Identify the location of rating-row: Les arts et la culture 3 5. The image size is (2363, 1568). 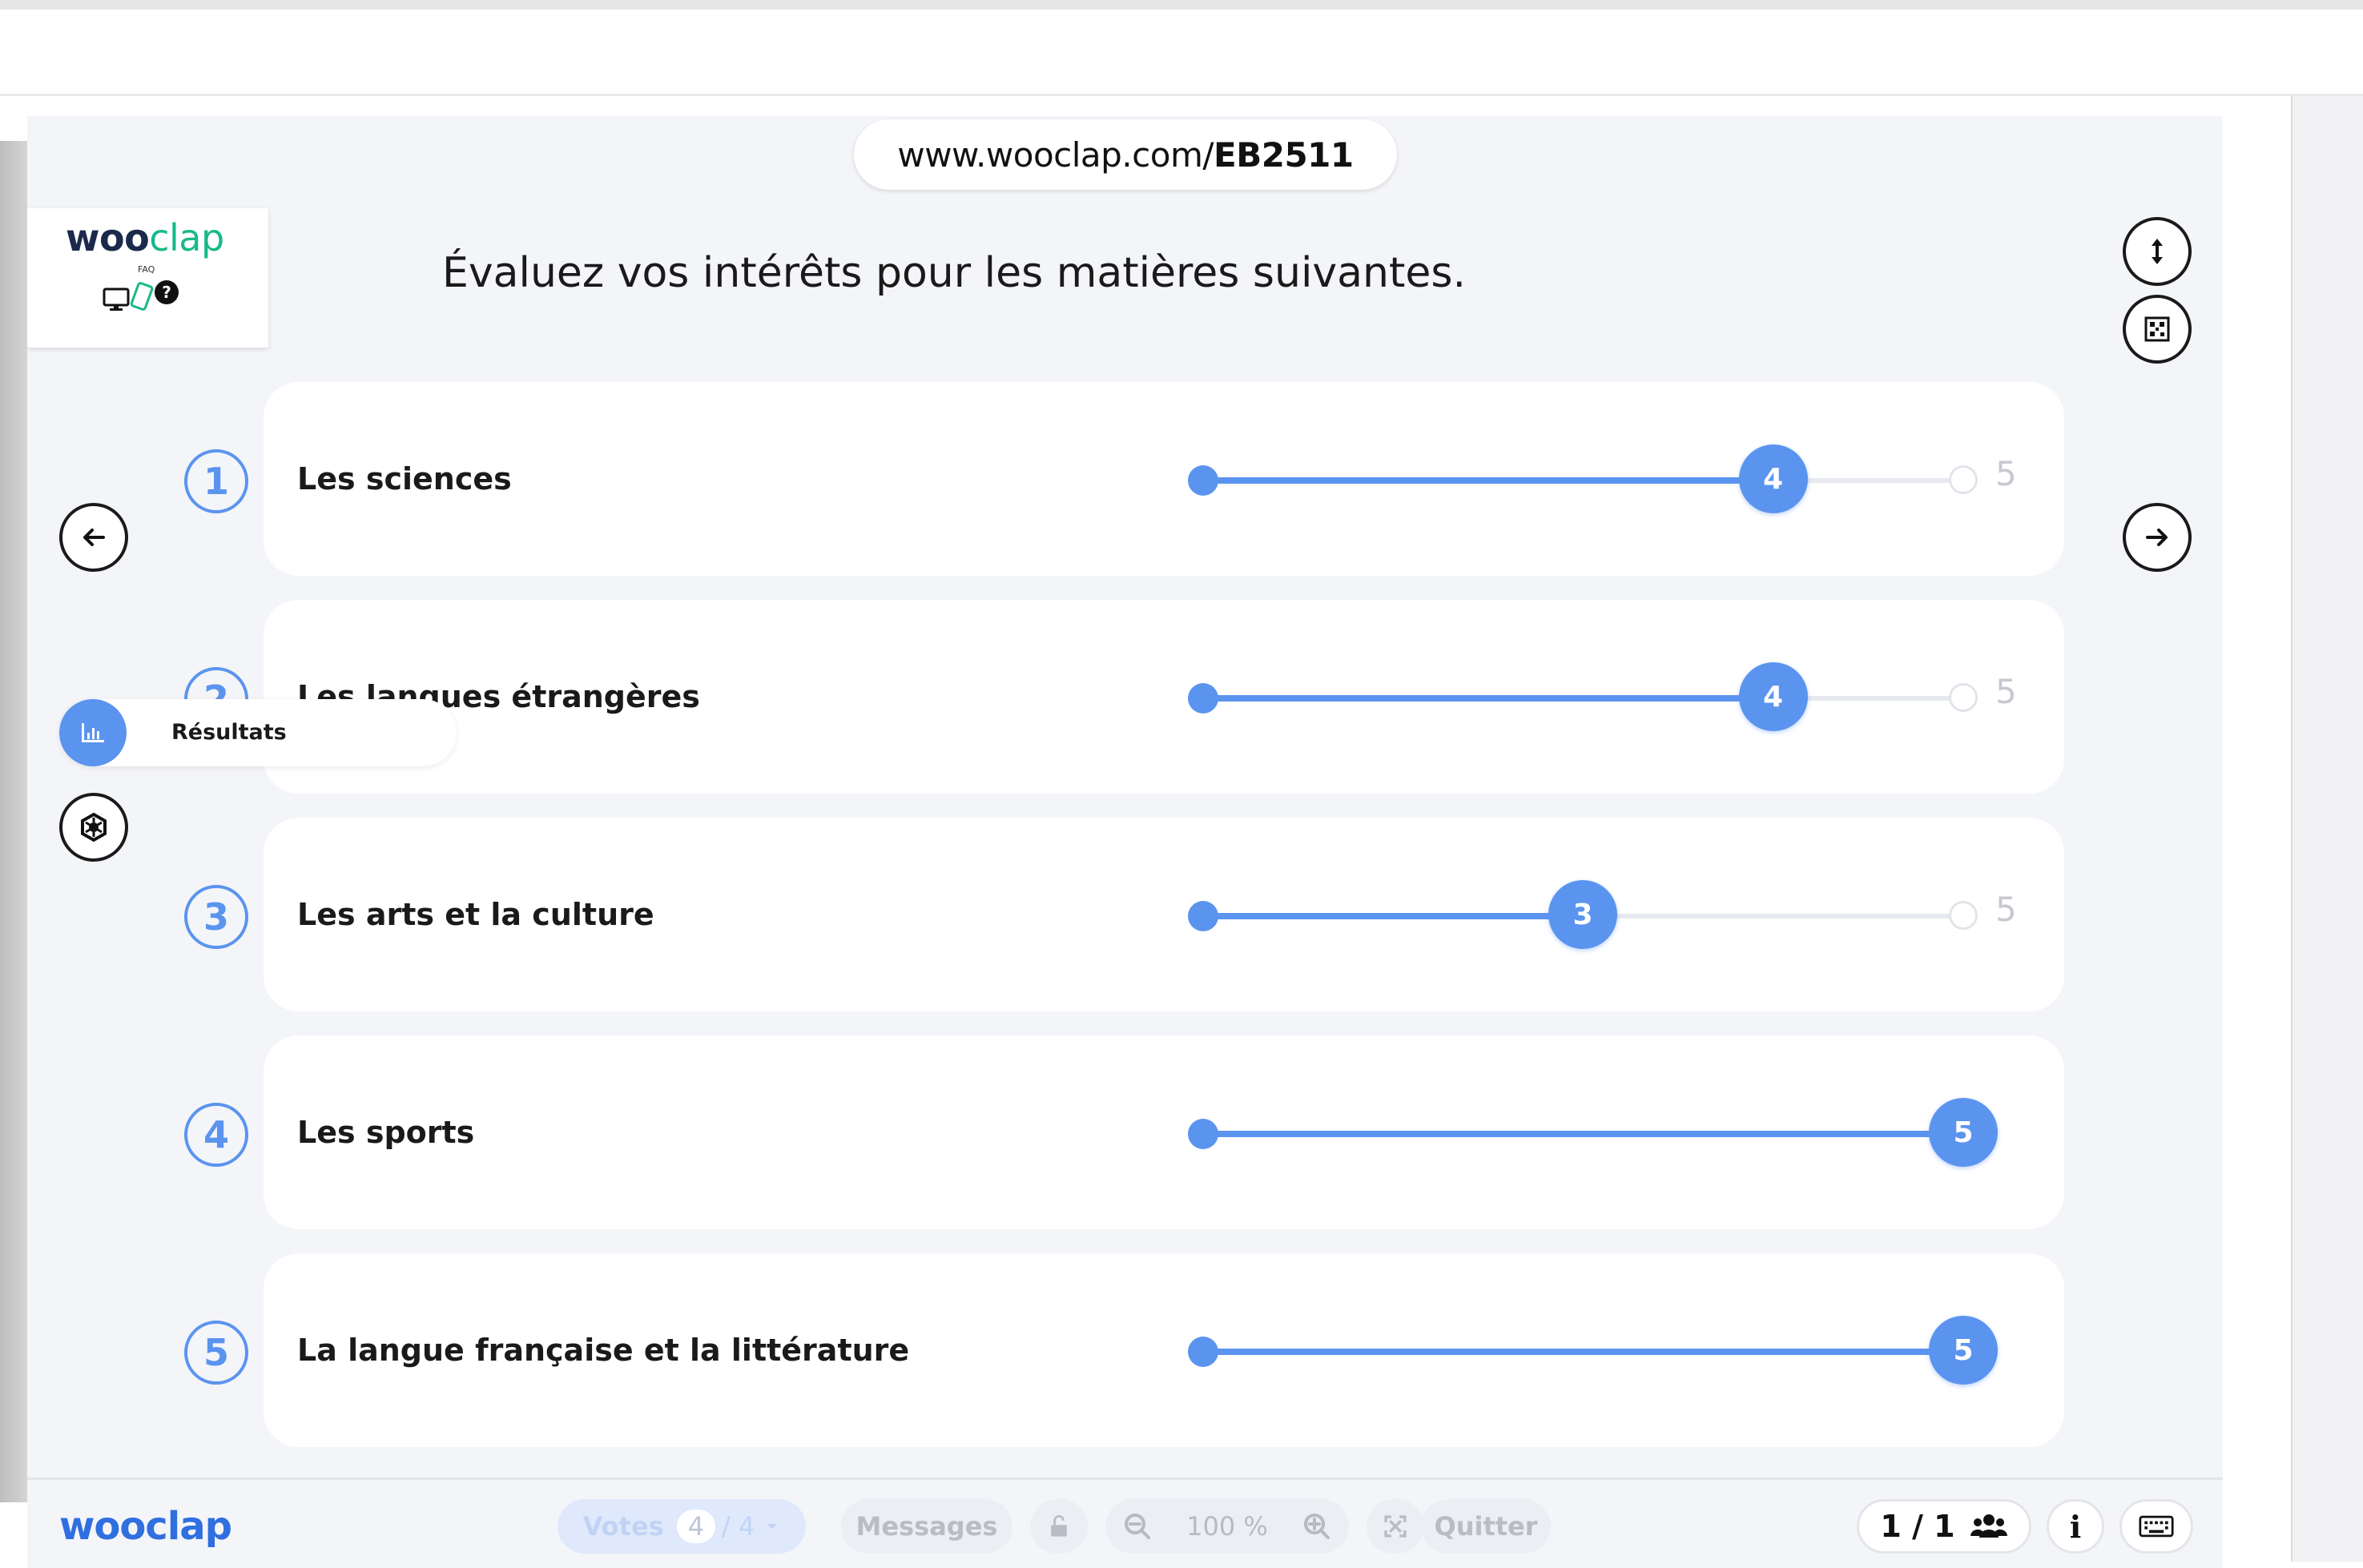
(1164, 915).